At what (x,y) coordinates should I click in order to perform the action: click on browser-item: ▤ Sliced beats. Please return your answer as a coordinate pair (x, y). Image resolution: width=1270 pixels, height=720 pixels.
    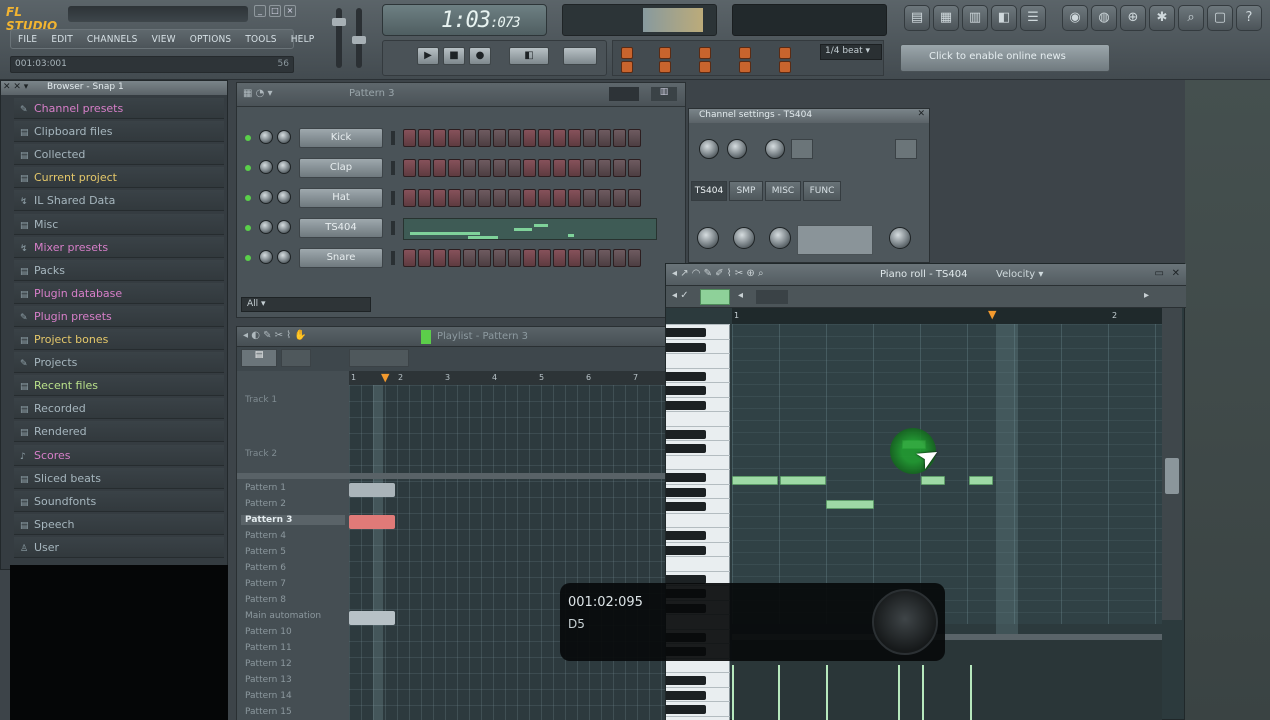
    Looking at the image, I should click on (119, 478).